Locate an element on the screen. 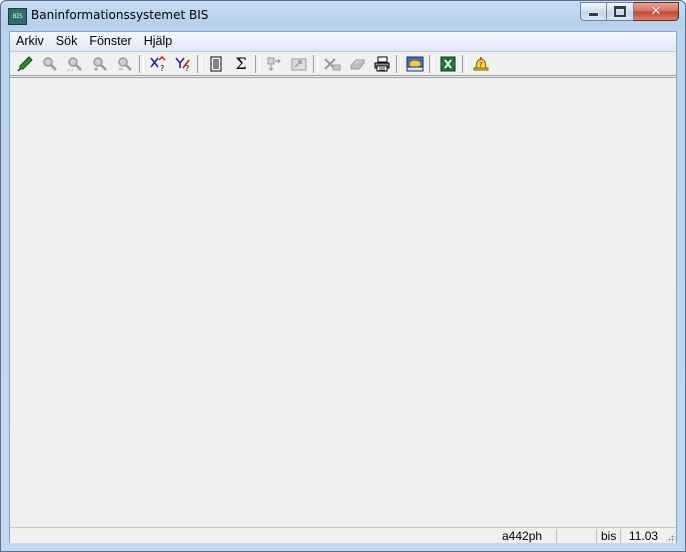 This screenshot has width=686, height=552. zoom-out-icon is located at coordinates (125, 63).